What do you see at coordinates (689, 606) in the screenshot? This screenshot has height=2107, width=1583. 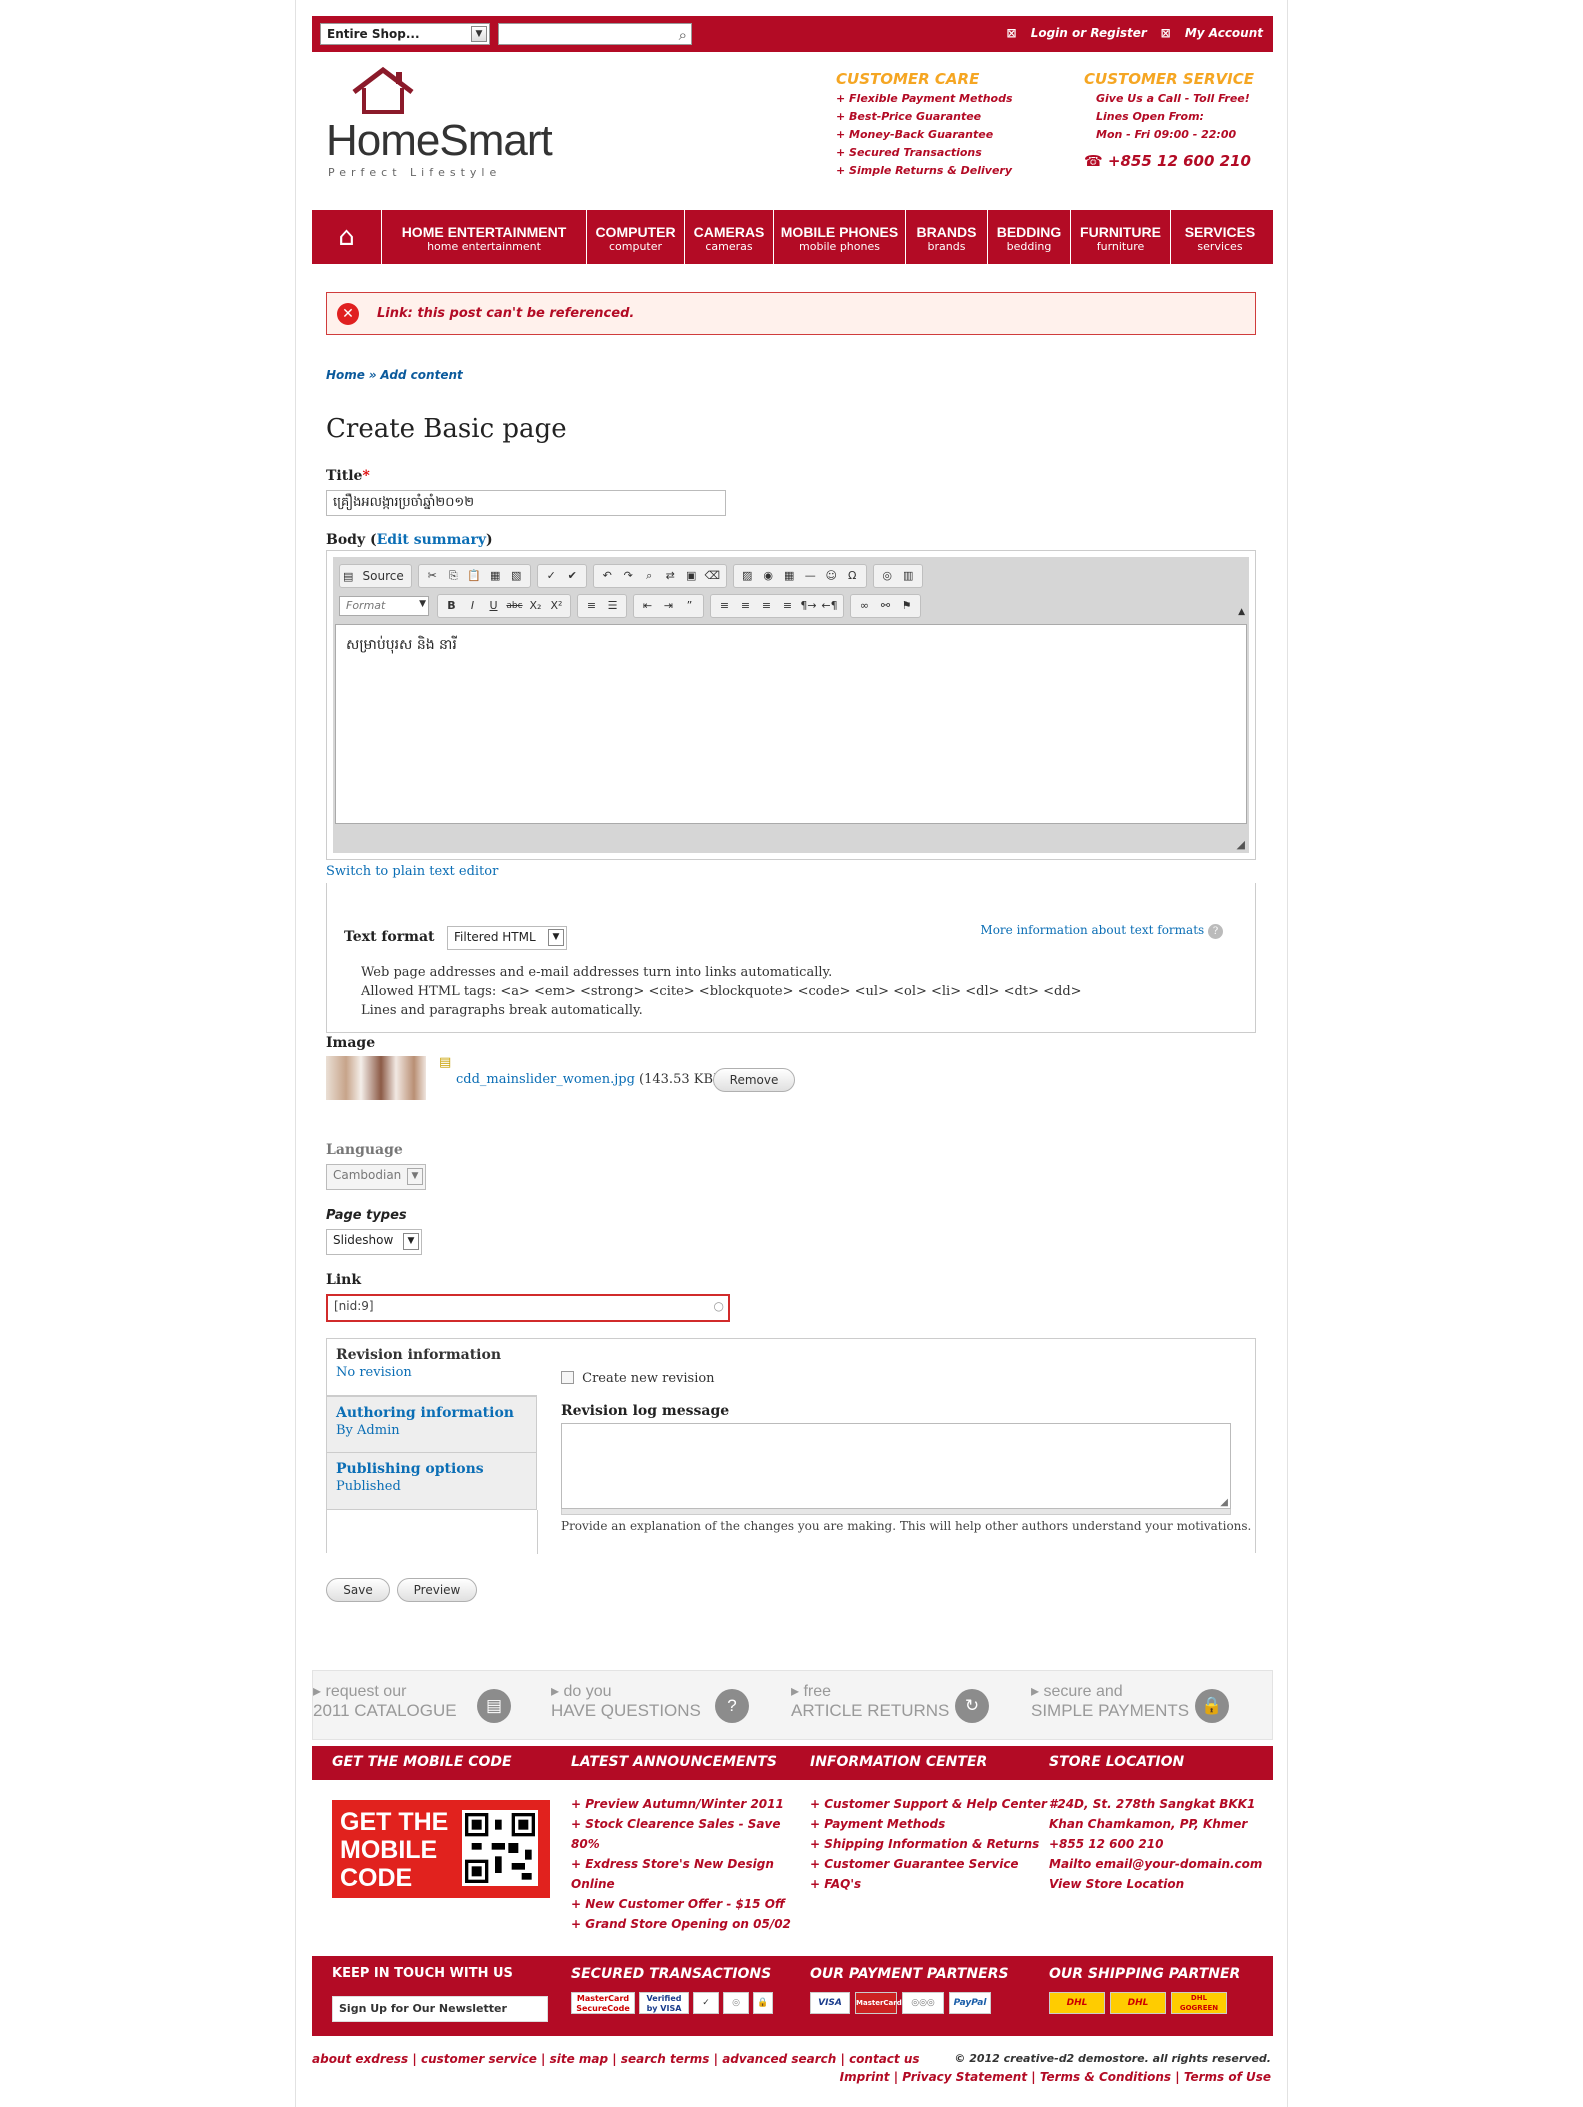 I see `blockquote-icon: ”` at bounding box center [689, 606].